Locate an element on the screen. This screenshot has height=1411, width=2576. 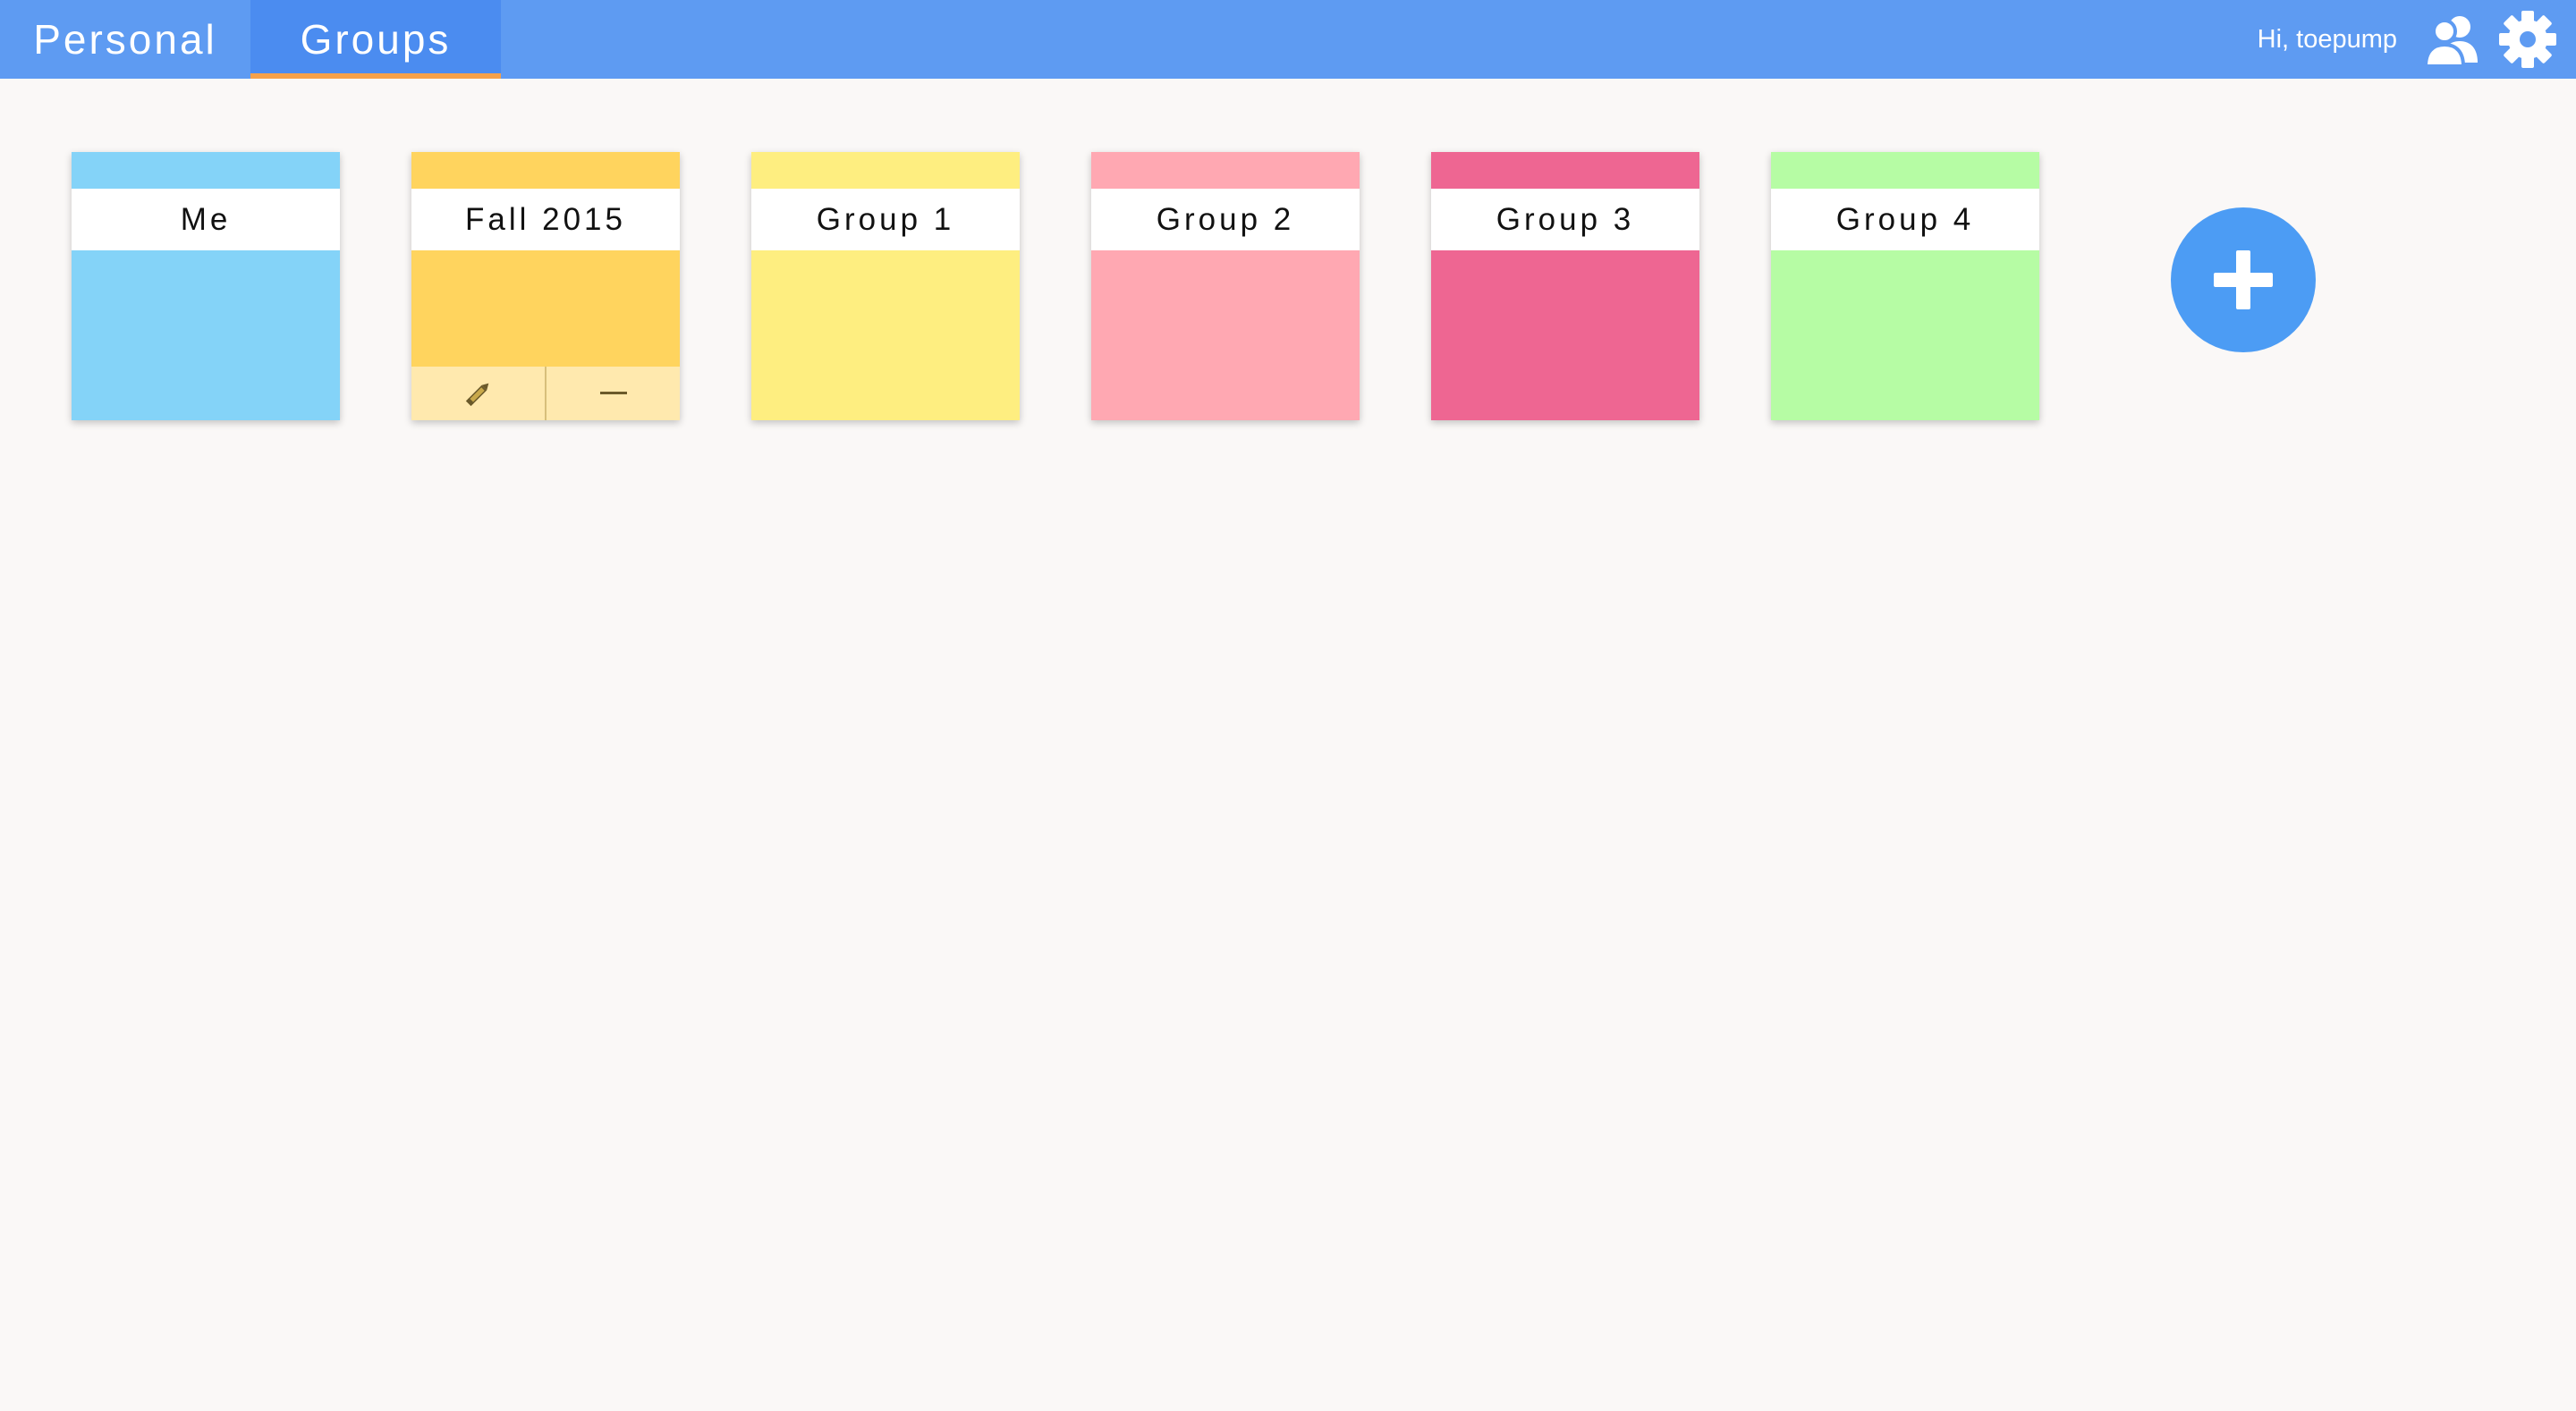
group-card-me: Me is located at coordinates (206, 286).